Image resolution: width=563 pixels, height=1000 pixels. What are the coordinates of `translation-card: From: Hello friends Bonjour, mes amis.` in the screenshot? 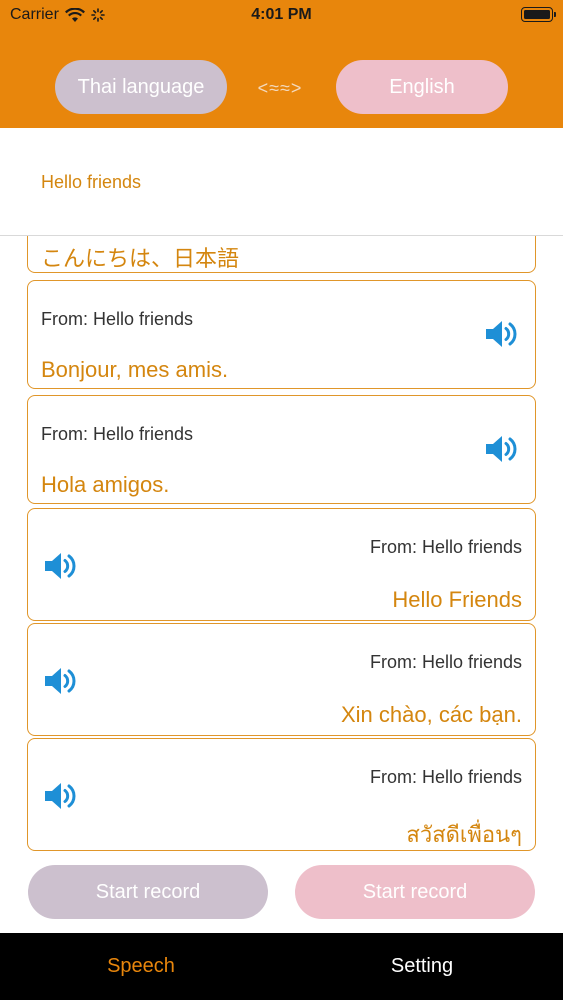 It's located at (281, 334).